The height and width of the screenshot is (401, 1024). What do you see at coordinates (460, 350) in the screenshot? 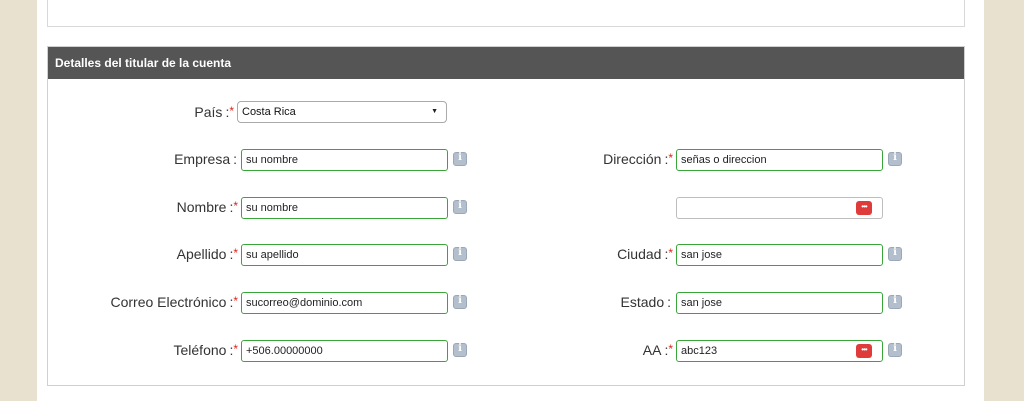
I see `phone-info-icon` at bounding box center [460, 350].